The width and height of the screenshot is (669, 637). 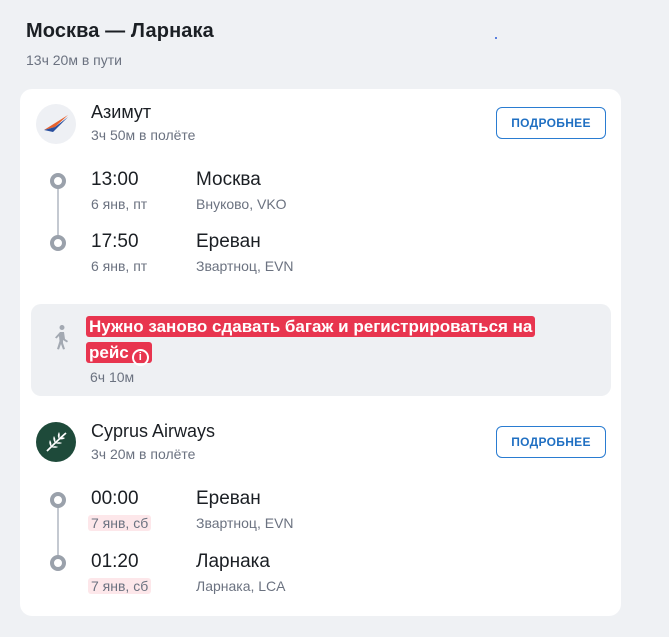 I want to click on walking-person-icon, so click(x=61, y=337).